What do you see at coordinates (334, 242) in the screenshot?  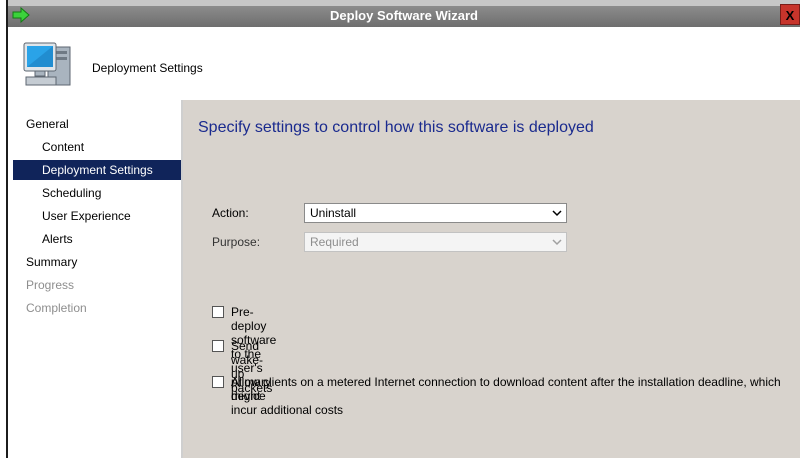 I see `purpose-value: Required` at bounding box center [334, 242].